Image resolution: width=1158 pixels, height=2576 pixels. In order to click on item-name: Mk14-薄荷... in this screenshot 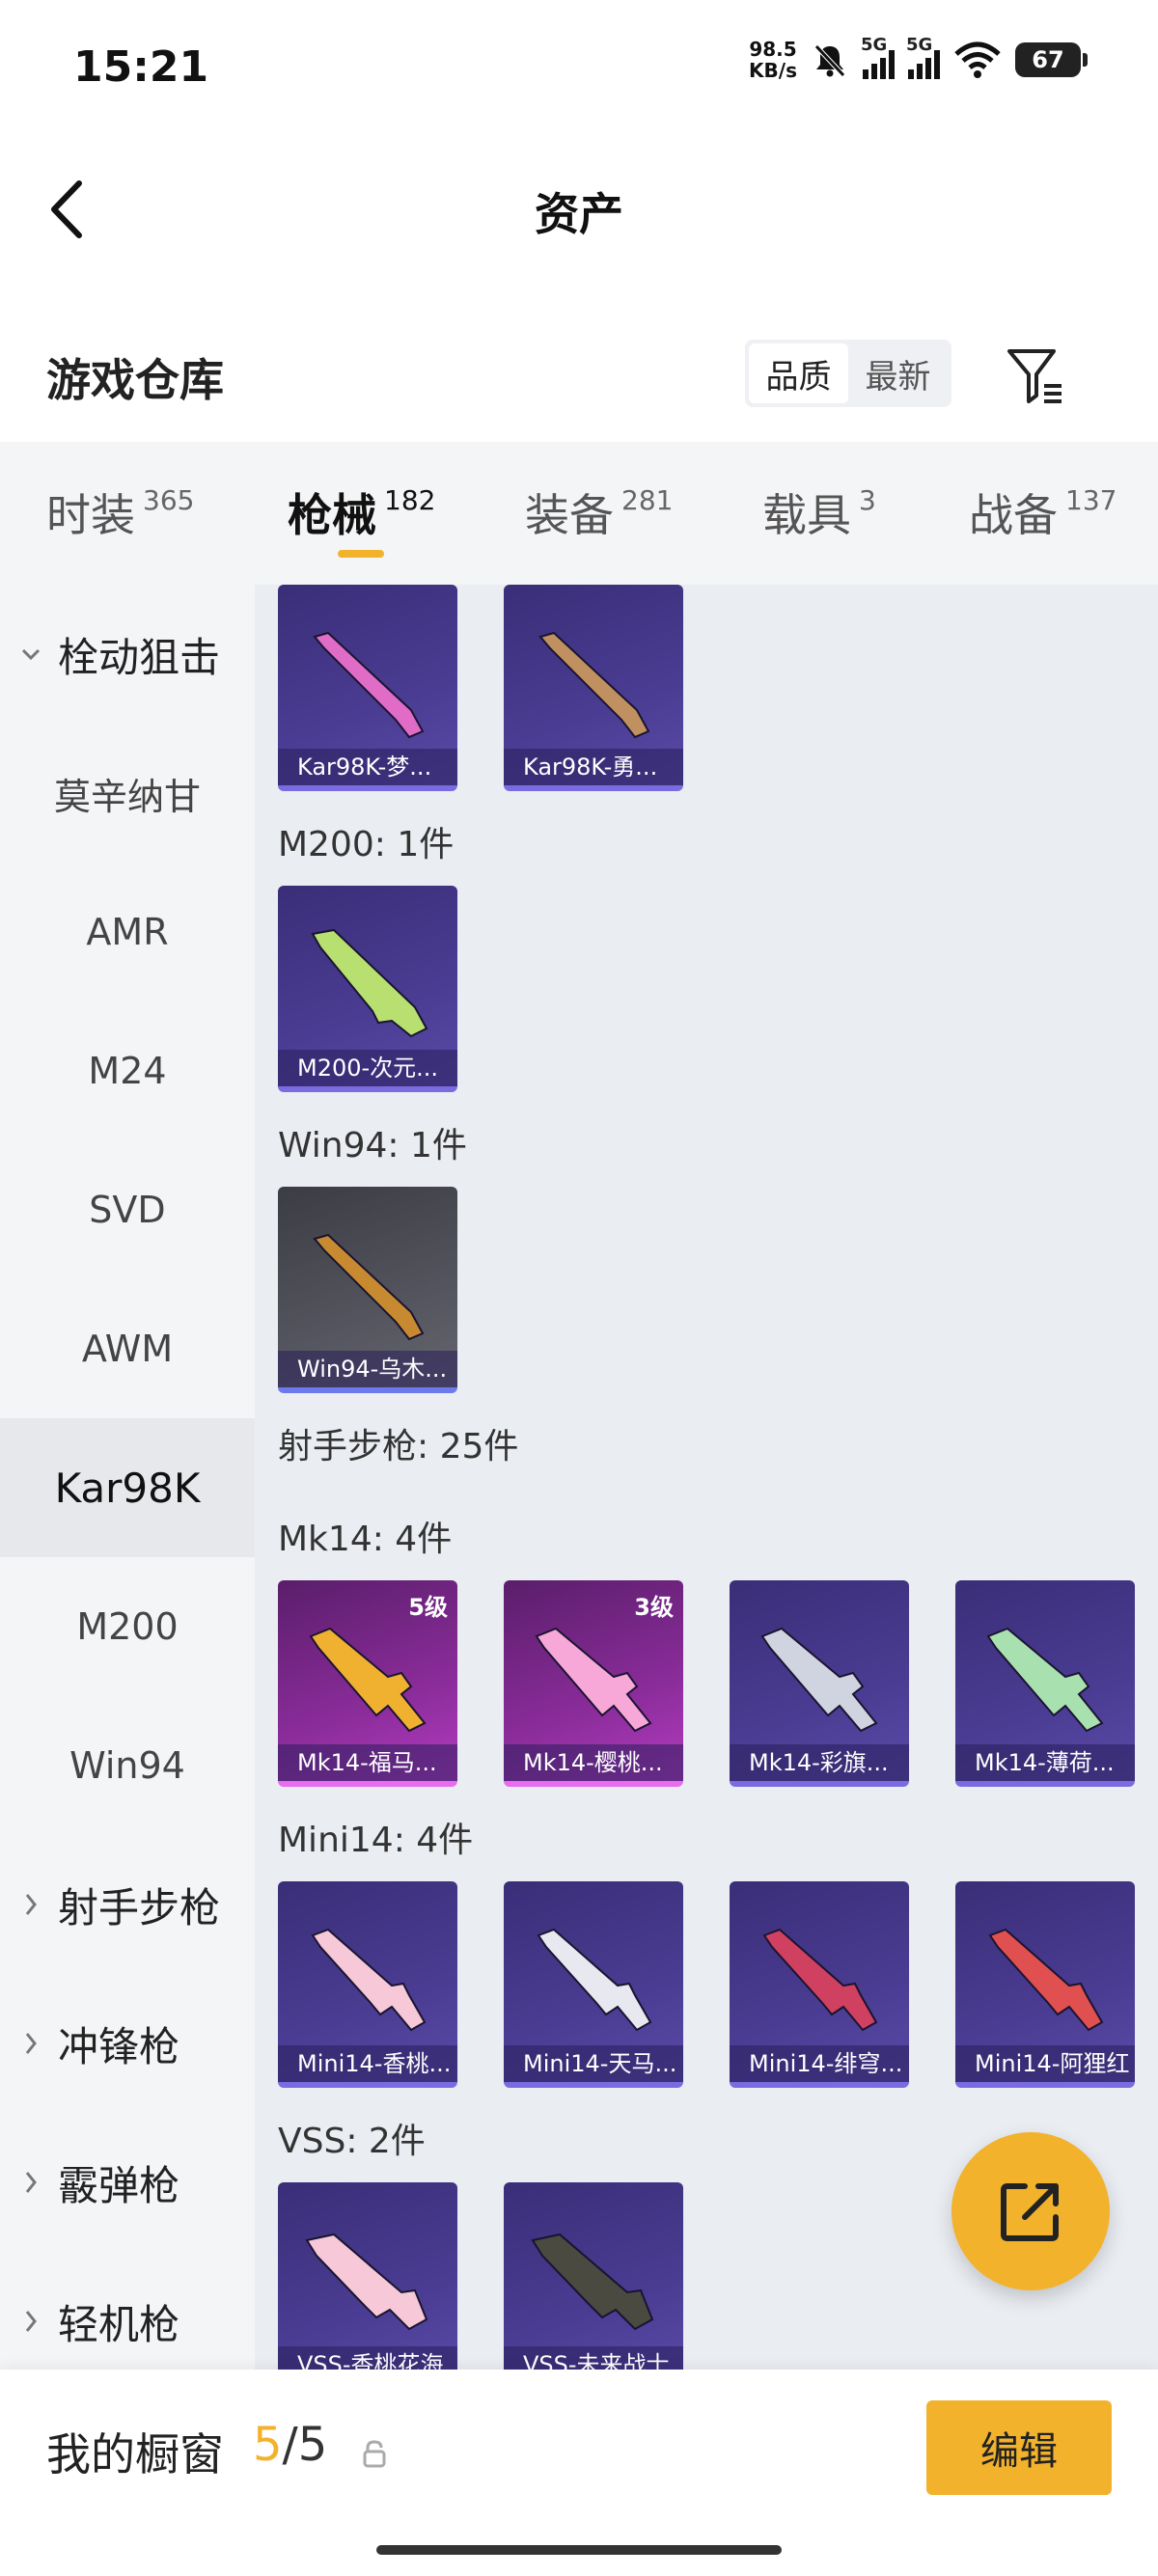, I will do `click(1045, 1763)`.